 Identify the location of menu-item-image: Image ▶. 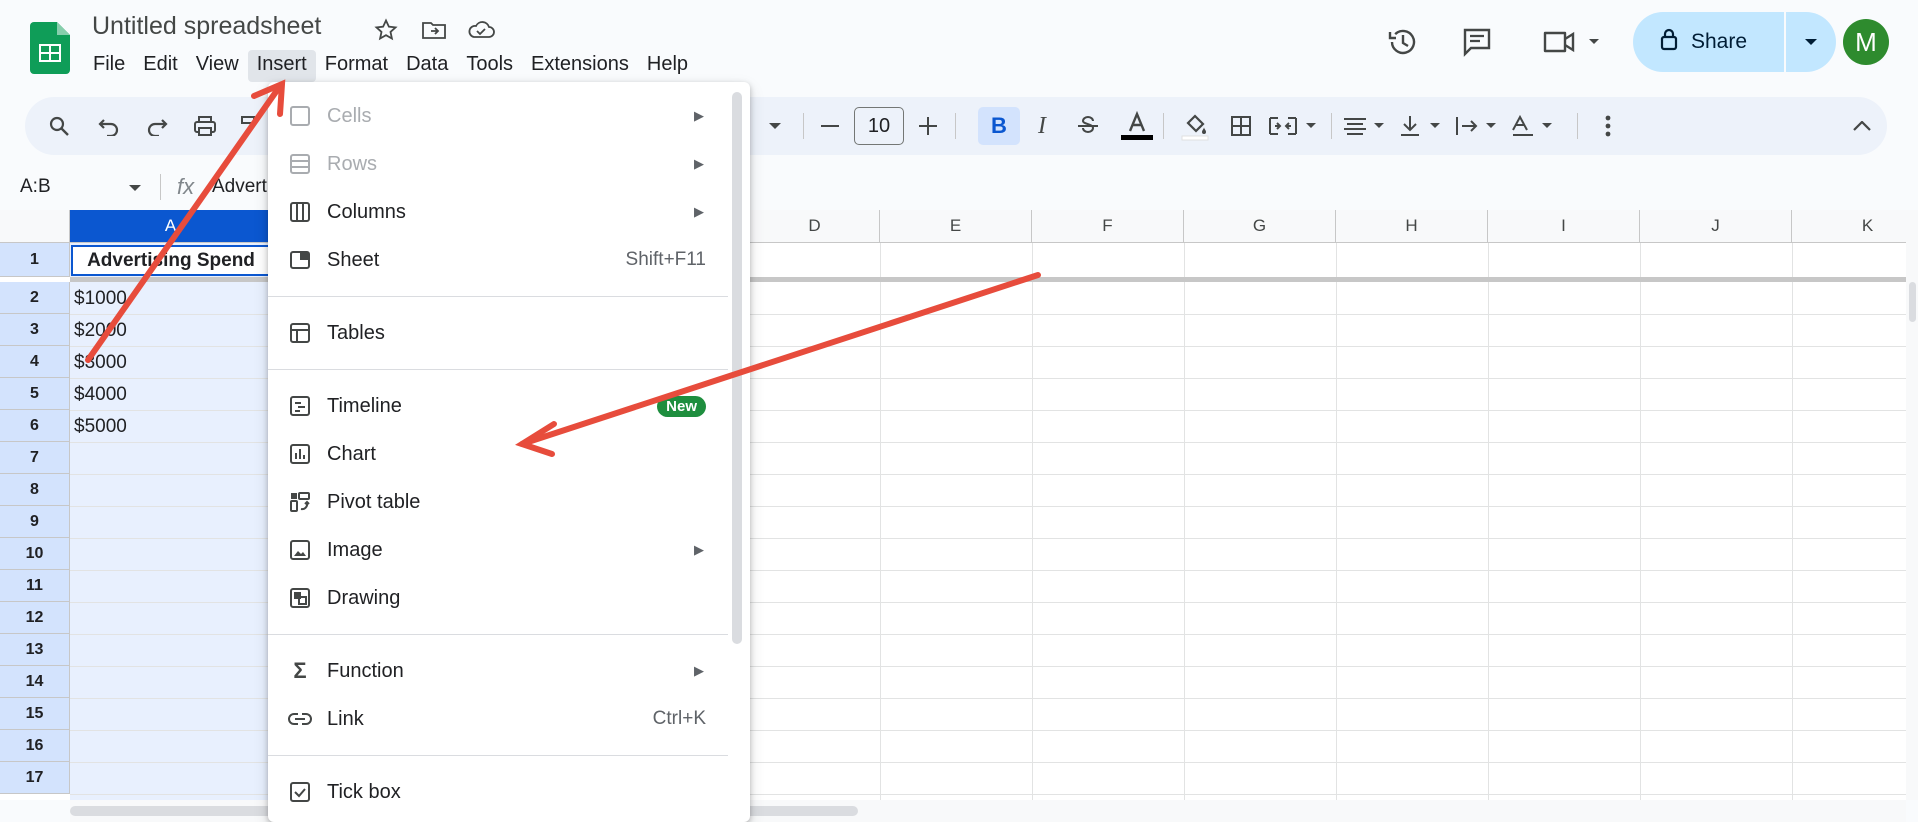
(498, 550).